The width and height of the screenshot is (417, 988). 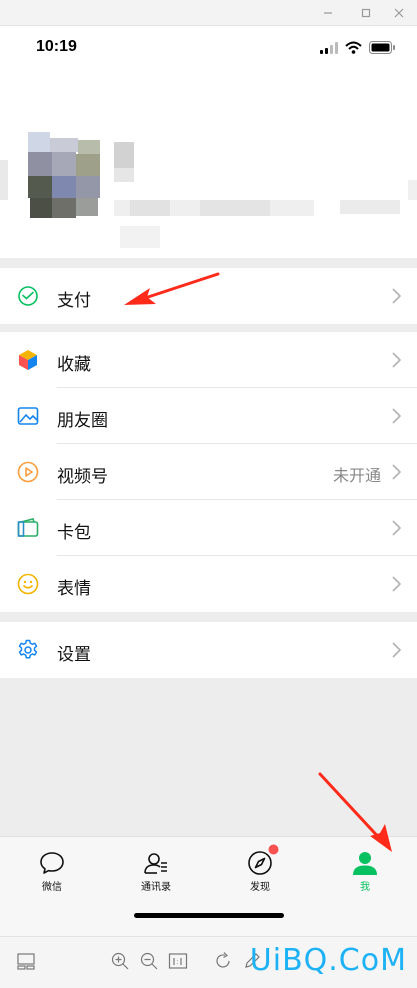 I want to click on pay-group: 支付, so click(x=208, y=296).